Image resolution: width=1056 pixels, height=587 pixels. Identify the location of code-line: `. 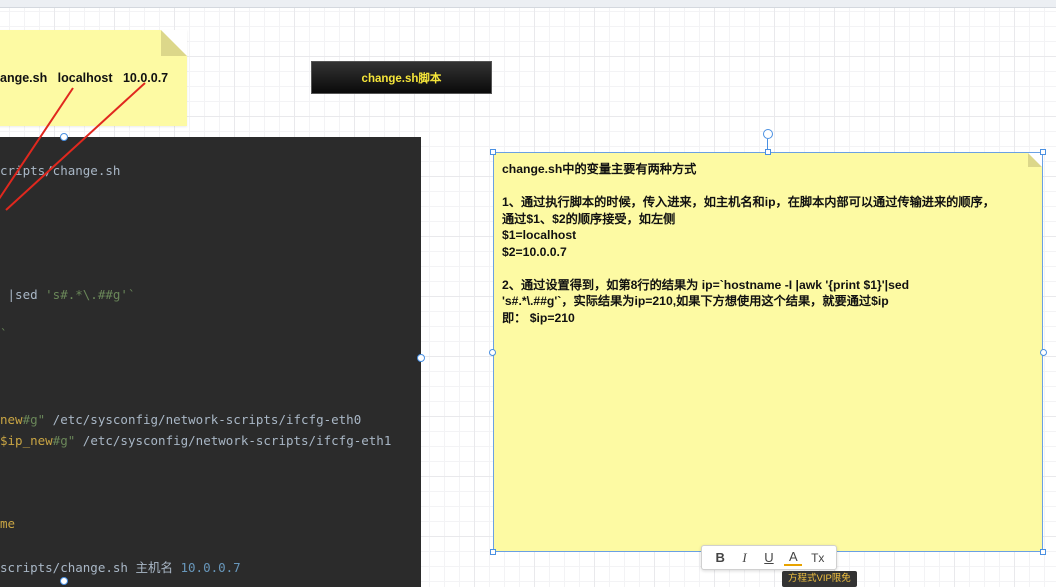
(4, 333).